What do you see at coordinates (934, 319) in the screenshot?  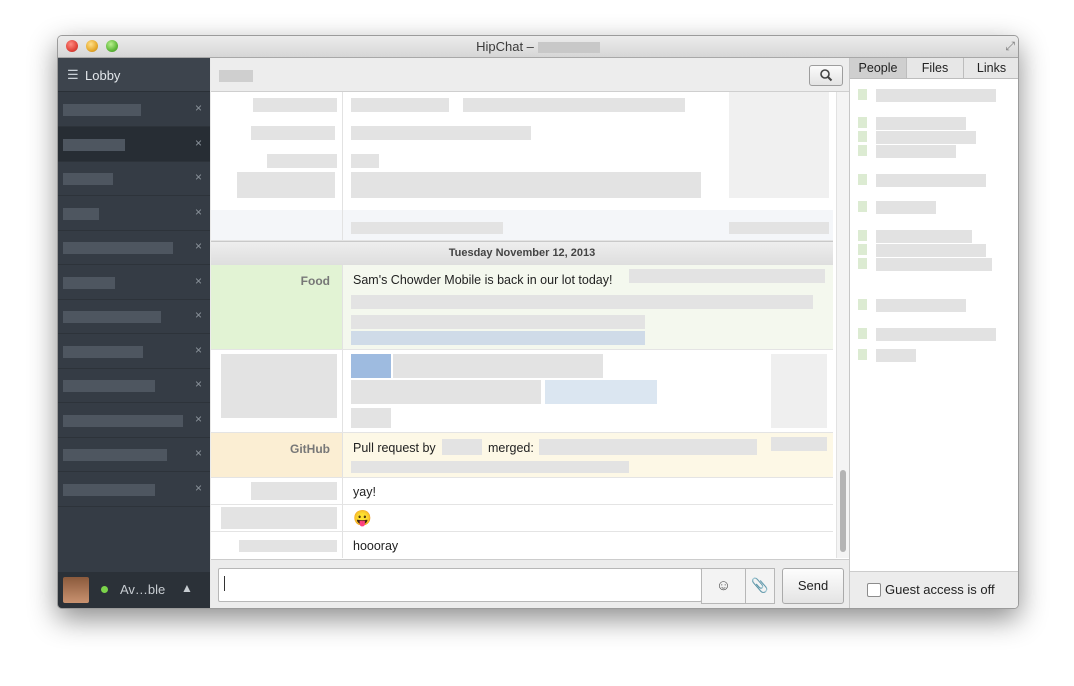 I see `people-list` at bounding box center [934, 319].